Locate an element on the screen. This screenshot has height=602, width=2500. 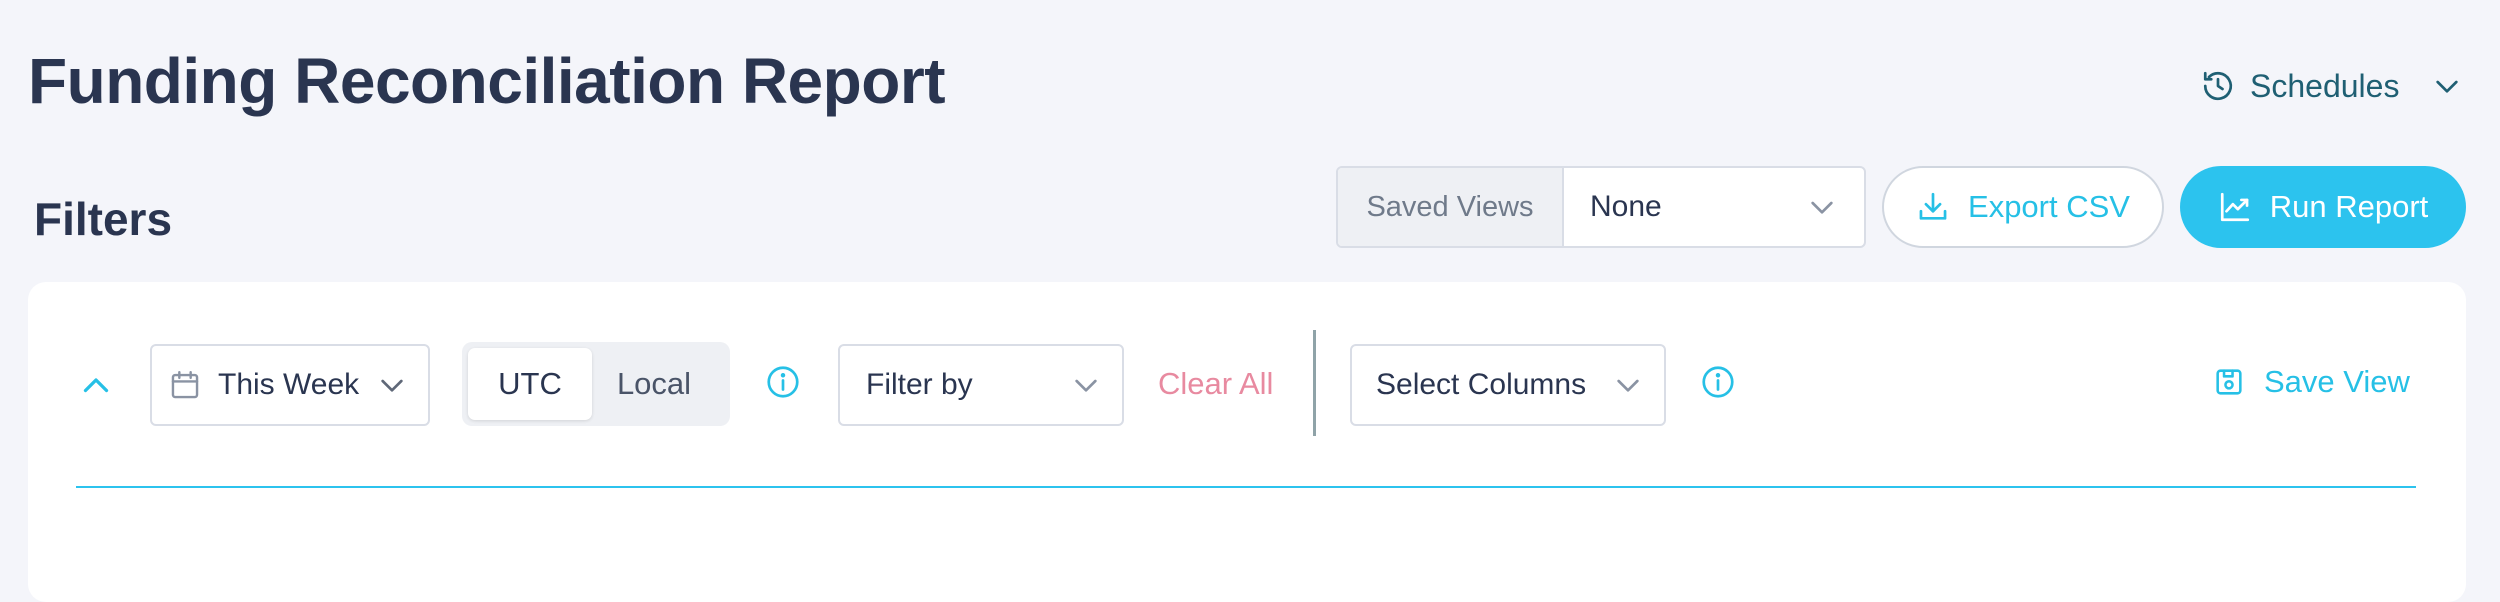
chevron-up-icon is located at coordinates (96, 386).